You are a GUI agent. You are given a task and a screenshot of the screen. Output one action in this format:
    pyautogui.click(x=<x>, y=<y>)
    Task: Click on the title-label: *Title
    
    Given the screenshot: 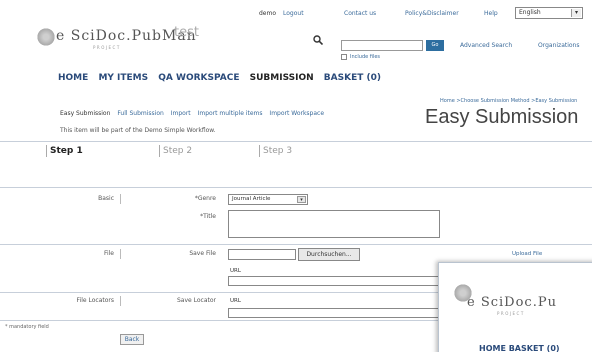 What is the action you would take?
    pyautogui.click(x=208, y=216)
    